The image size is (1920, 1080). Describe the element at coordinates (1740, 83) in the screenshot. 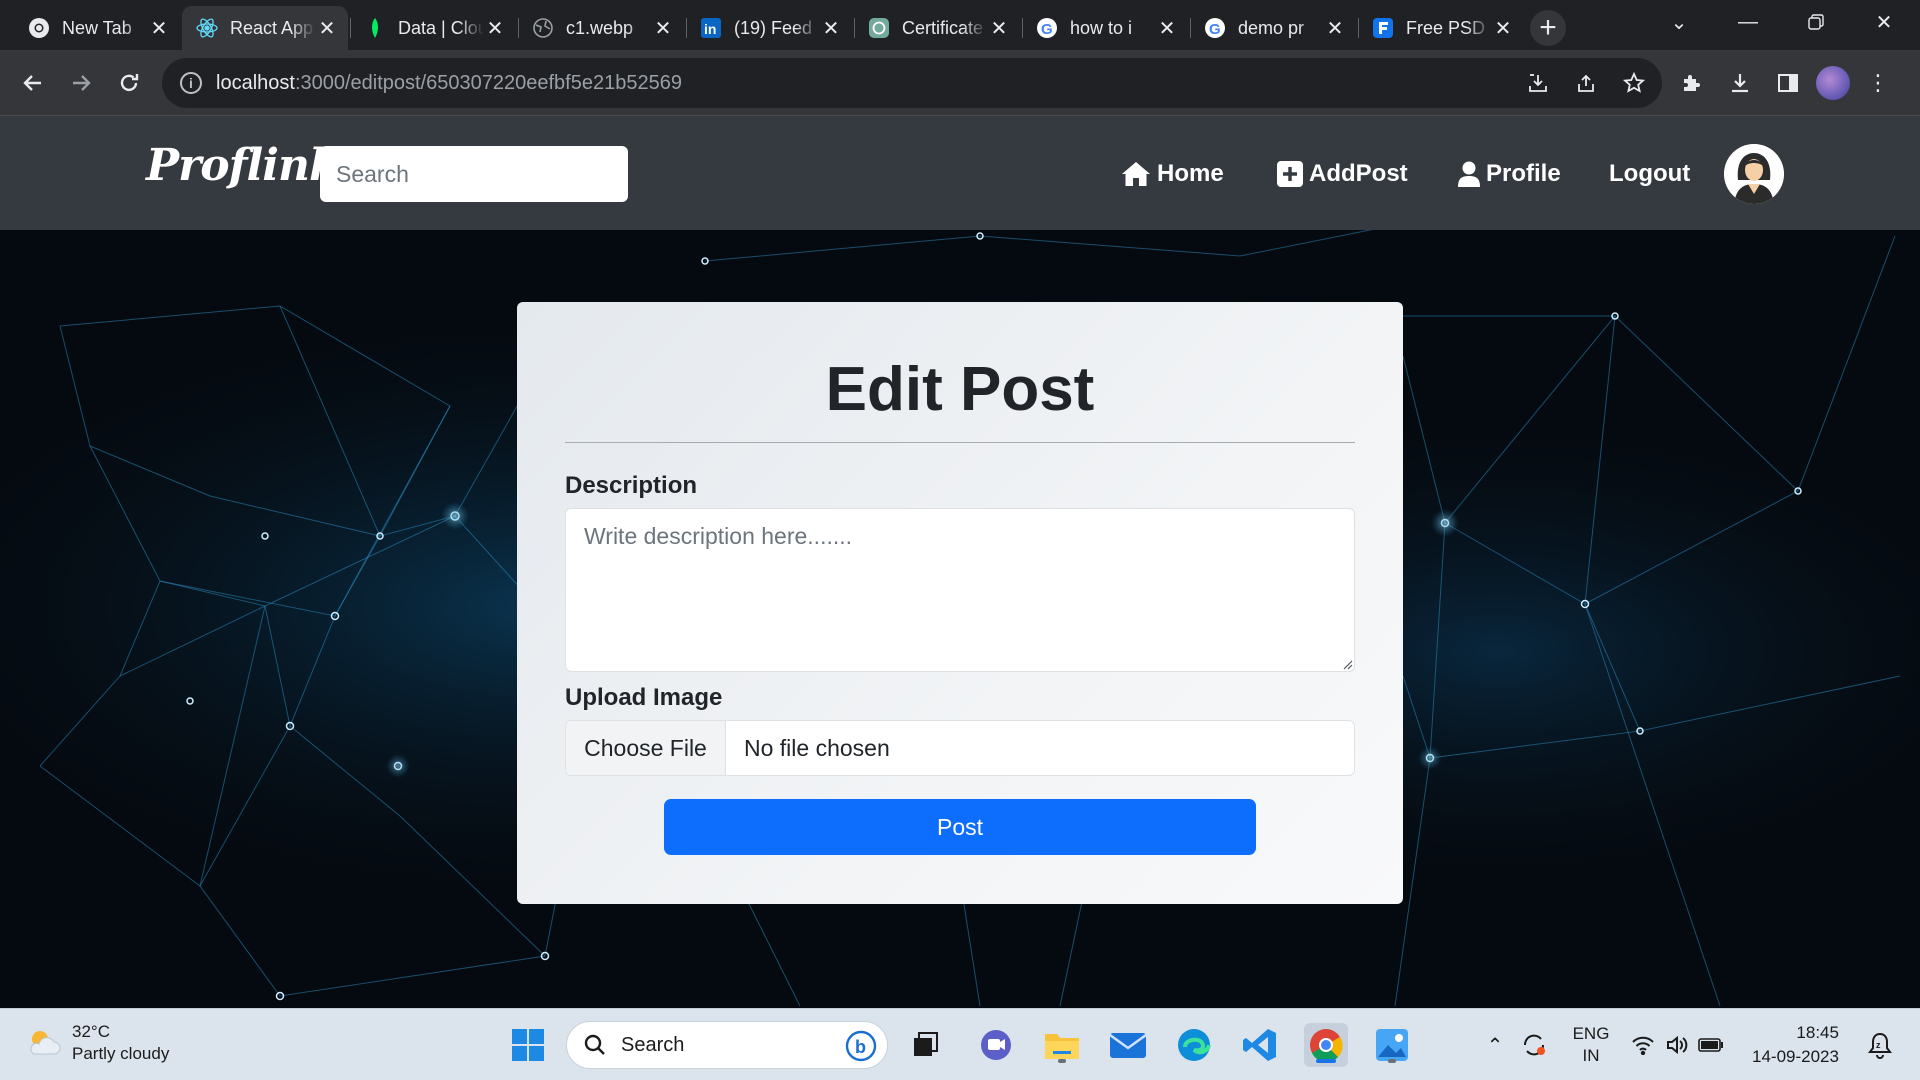

I see `downloads-icon` at that location.